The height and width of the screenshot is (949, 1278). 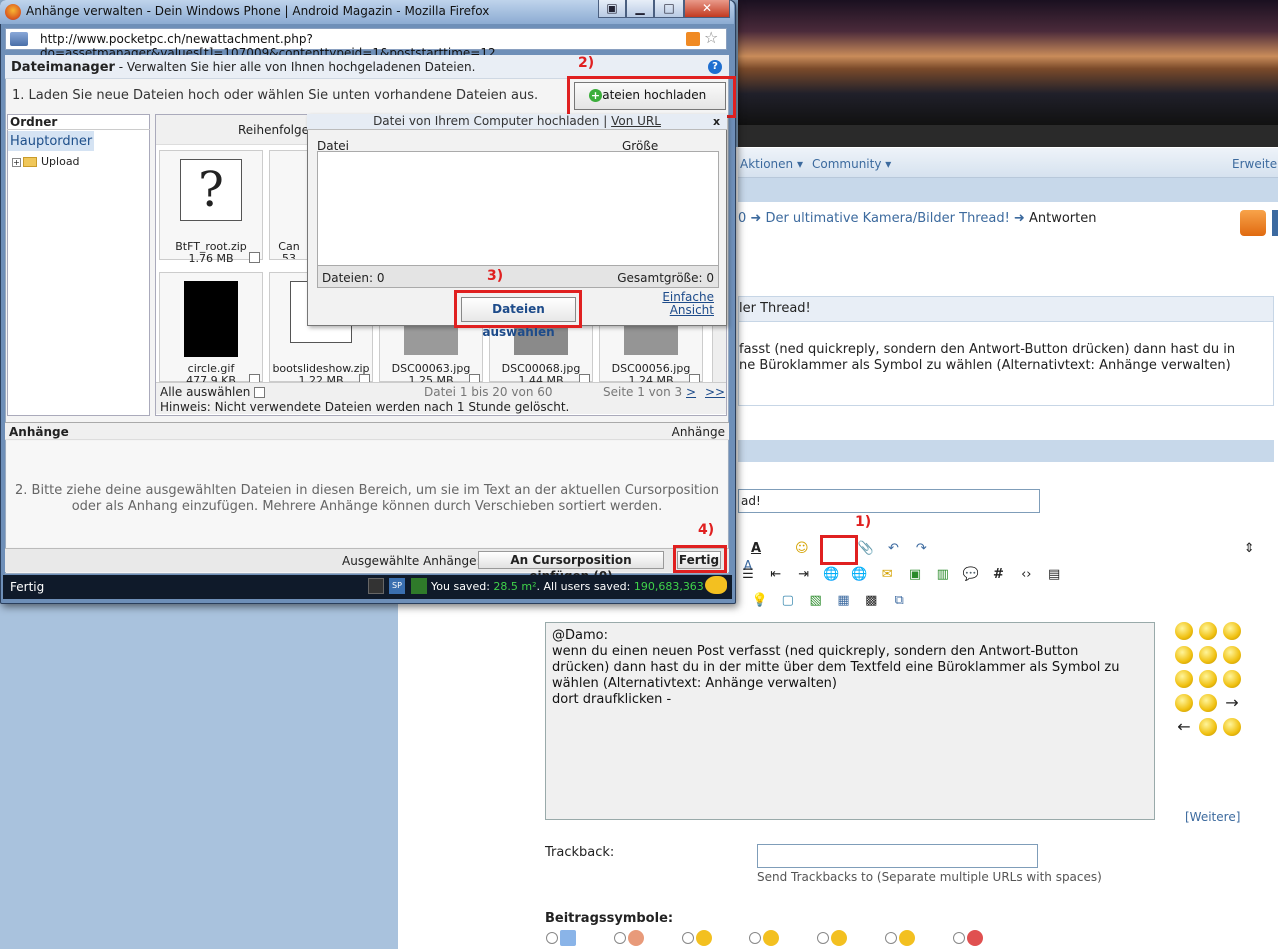 What do you see at coordinates (851, 164) in the screenshot?
I see `nav-community: Community ▾` at bounding box center [851, 164].